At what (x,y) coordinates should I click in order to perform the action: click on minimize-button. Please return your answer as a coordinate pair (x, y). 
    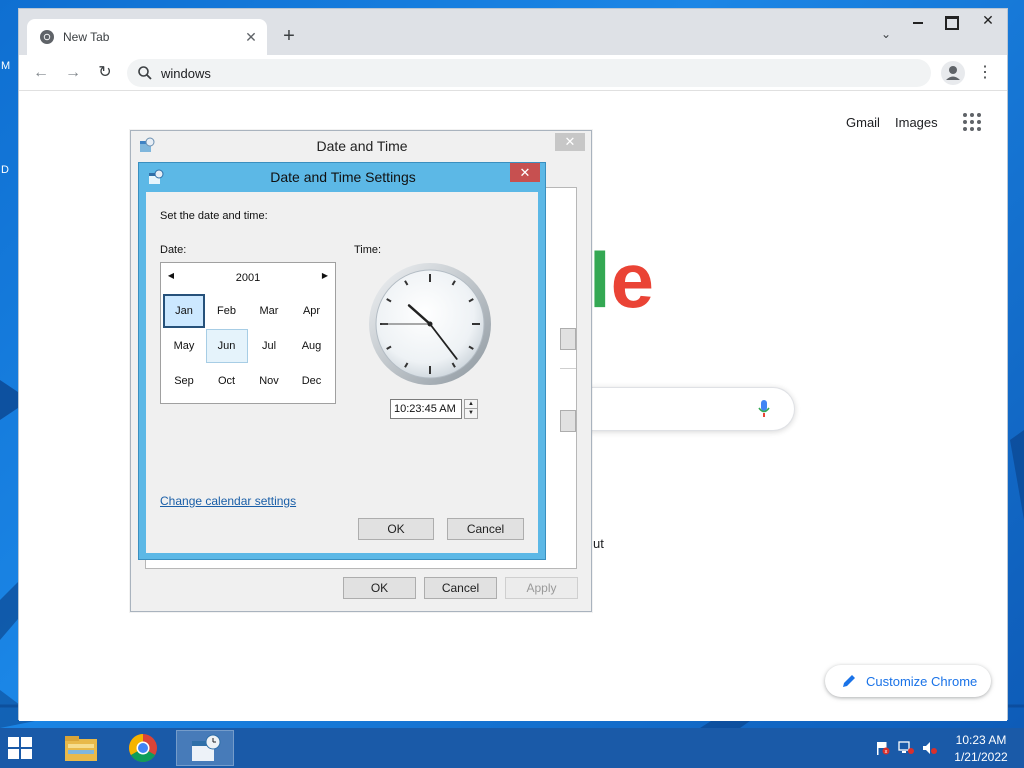
    Looking at the image, I should click on (918, 21).